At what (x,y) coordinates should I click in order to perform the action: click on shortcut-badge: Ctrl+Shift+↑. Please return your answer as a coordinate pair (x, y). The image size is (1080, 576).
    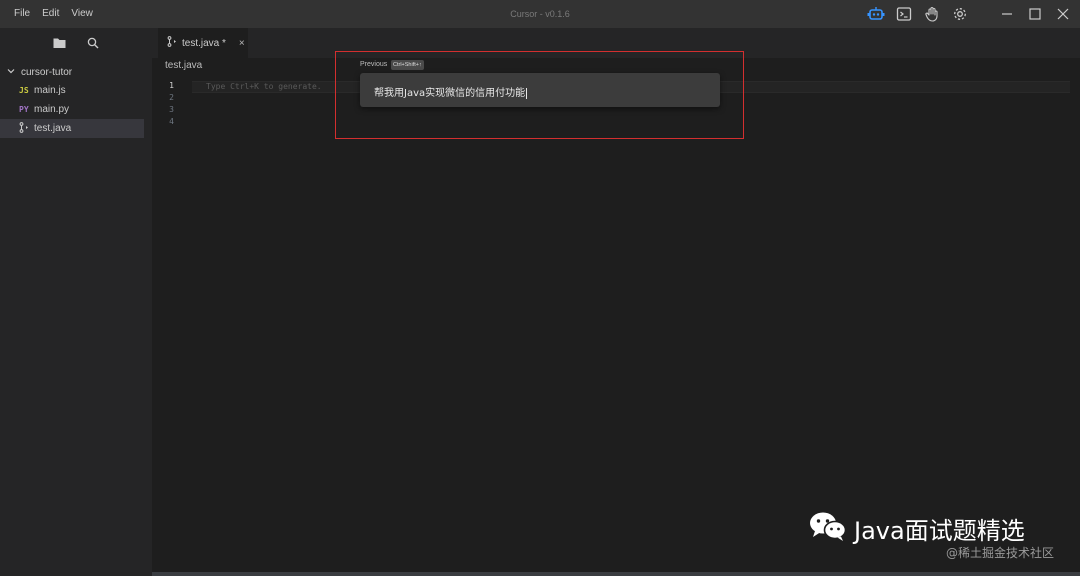
    Looking at the image, I should click on (407, 65).